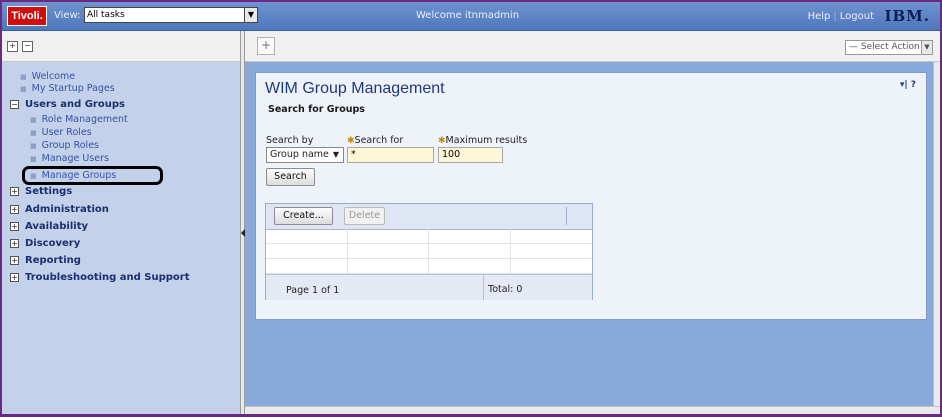 Image resolution: width=942 pixels, height=417 pixels. Describe the element at coordinates (14, 104) in the screenshot. I see `collapse-icon: −` at that location.